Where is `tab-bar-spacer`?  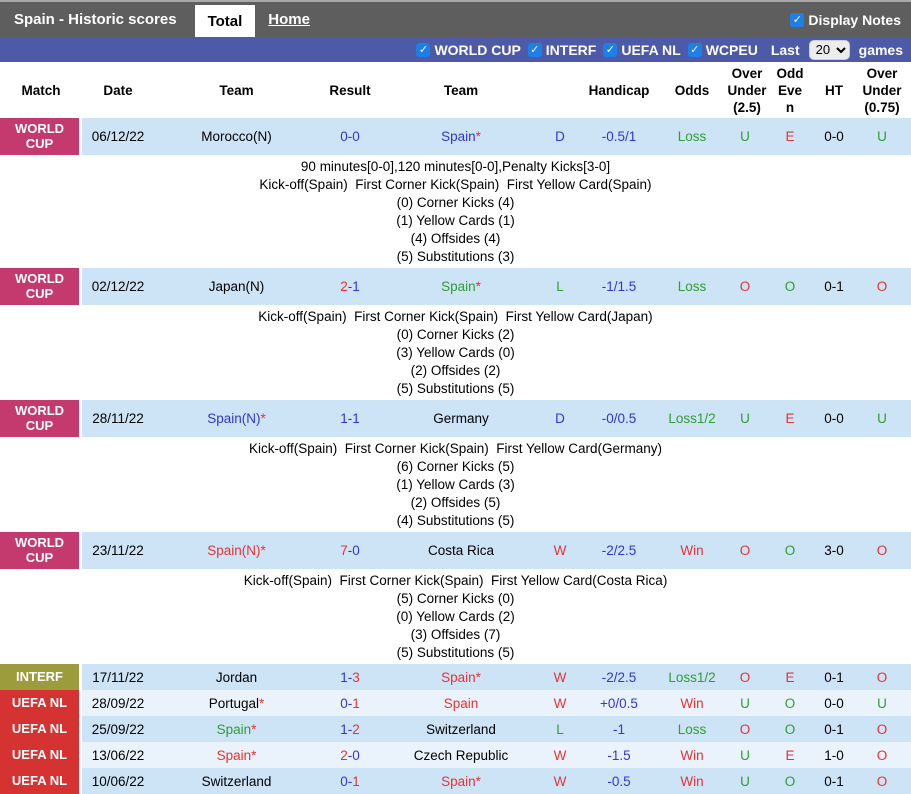
tab-bar-spacer is located at coordinates (556, 19).